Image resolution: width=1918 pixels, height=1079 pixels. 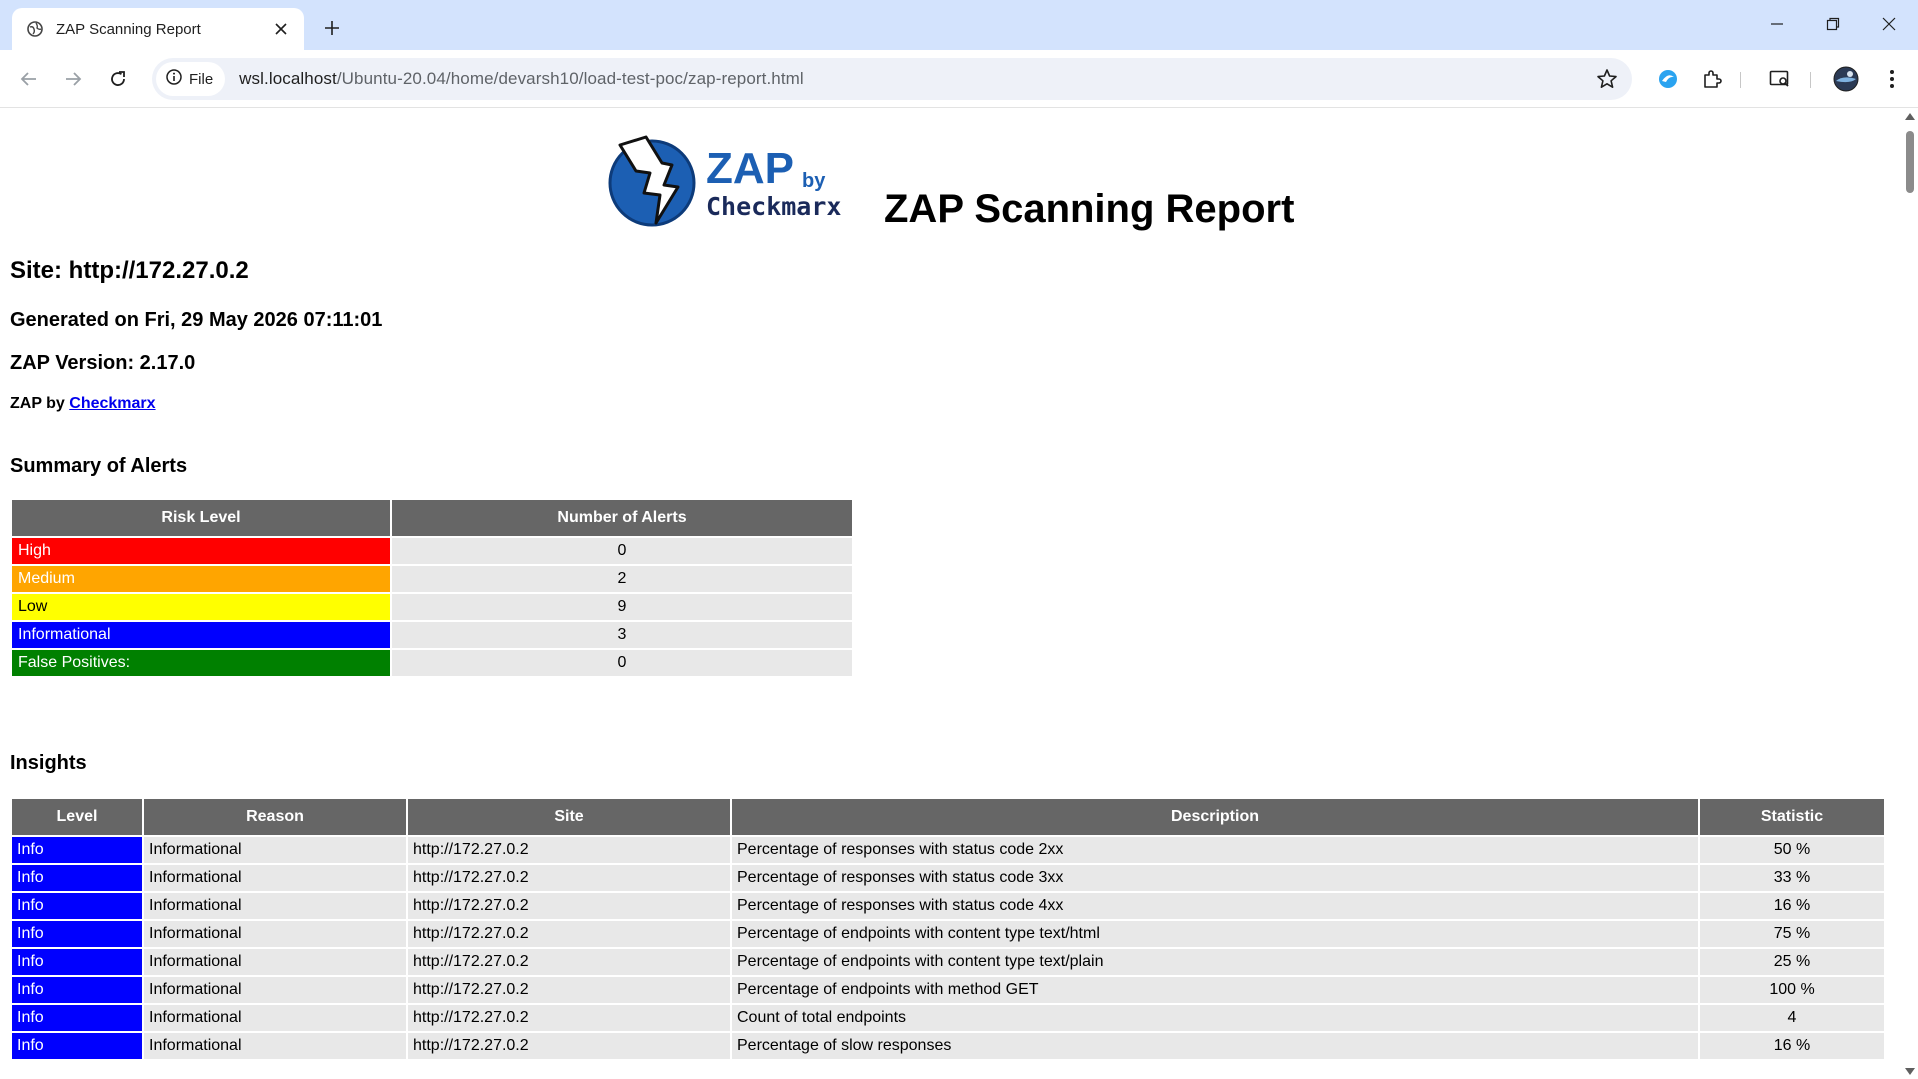 What do you see at coordinates (1792, 850) in the screenshot?
I see `statistic-cell: 50 %` at bounding box center [1792, 850].